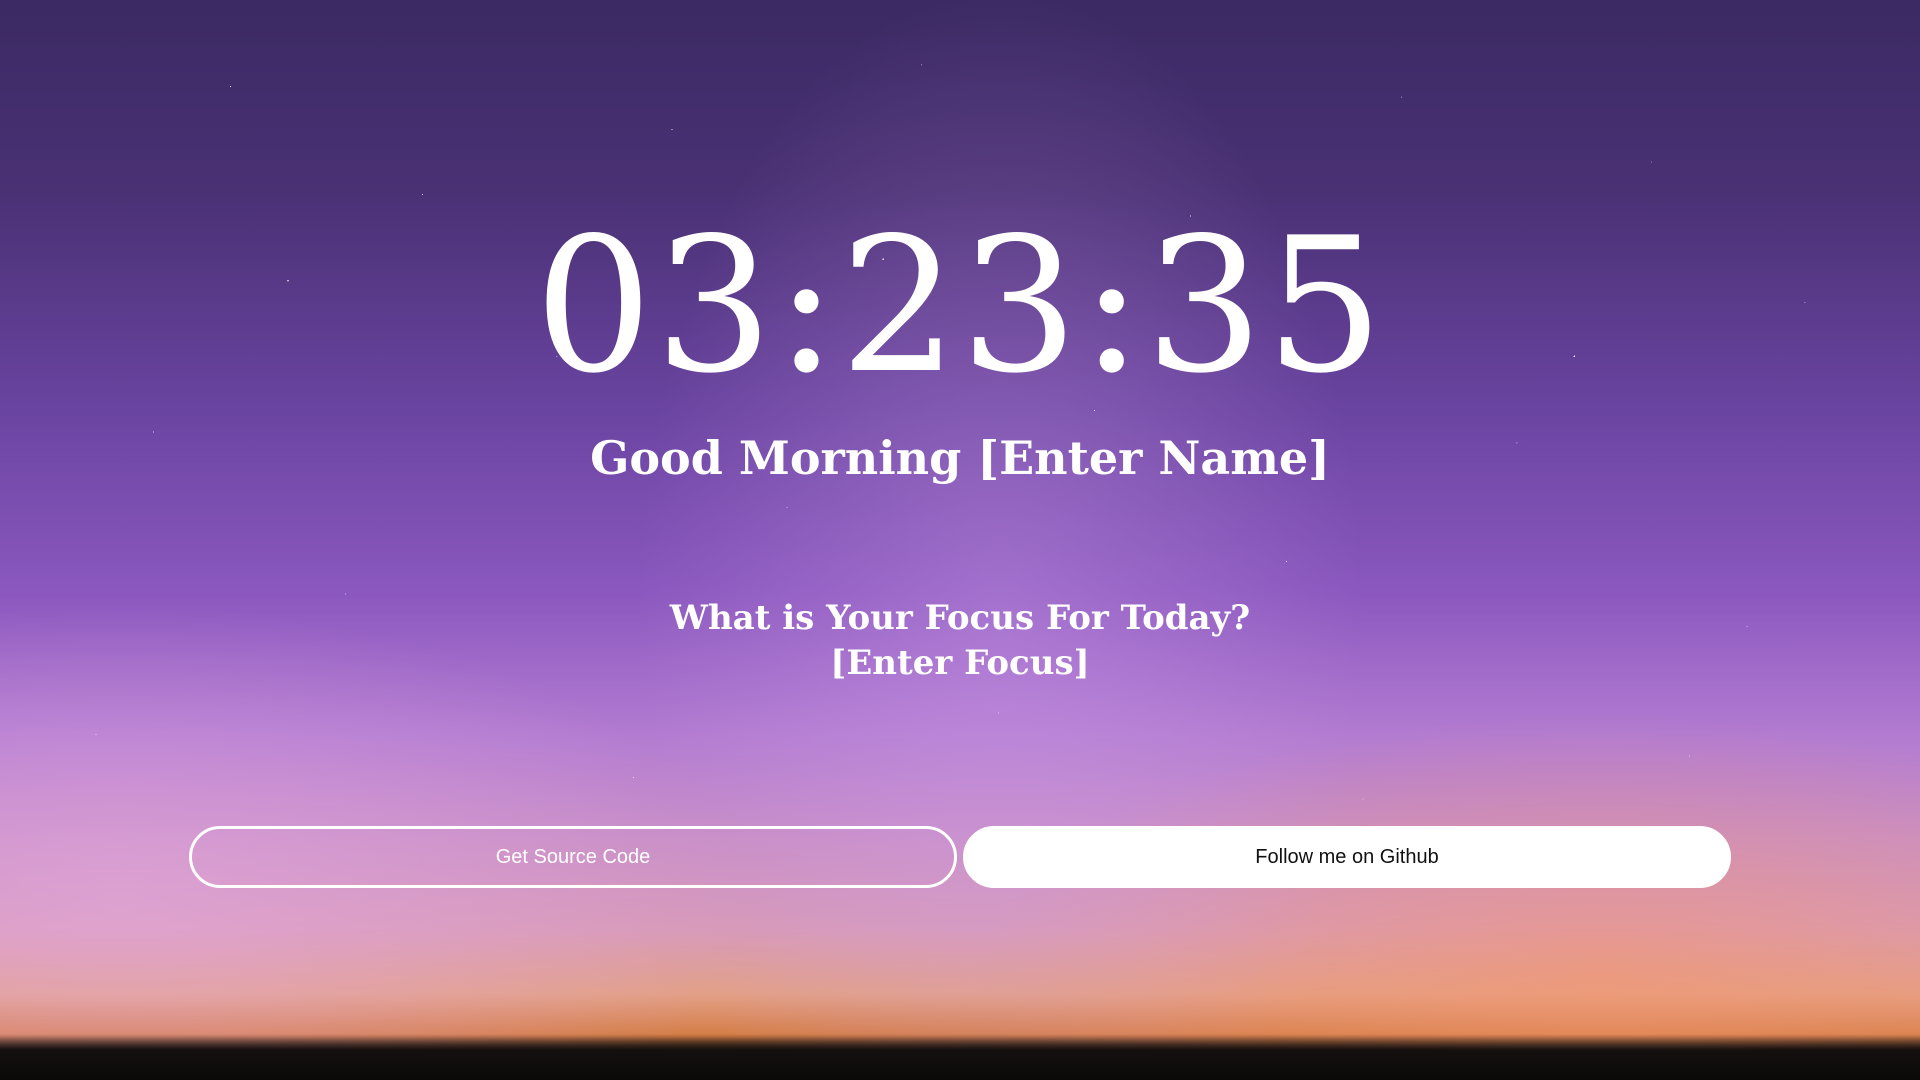 This screenshot has height=1080, width=1920. What do you see at coordinates (960, 663) in the screenshot?
I see `focus-field: [Enter Focus]` at bounding box center [960, 663].